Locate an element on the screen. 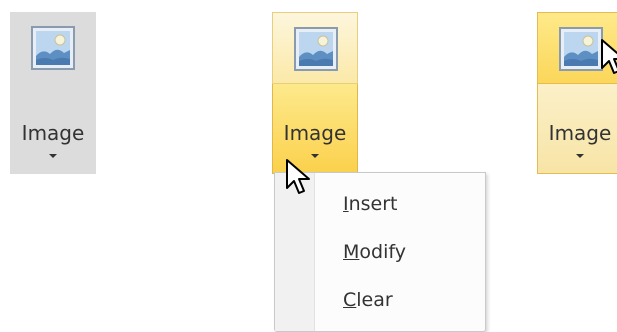  menu-item-insert-label: nsert is located at coordinates (373, 204).